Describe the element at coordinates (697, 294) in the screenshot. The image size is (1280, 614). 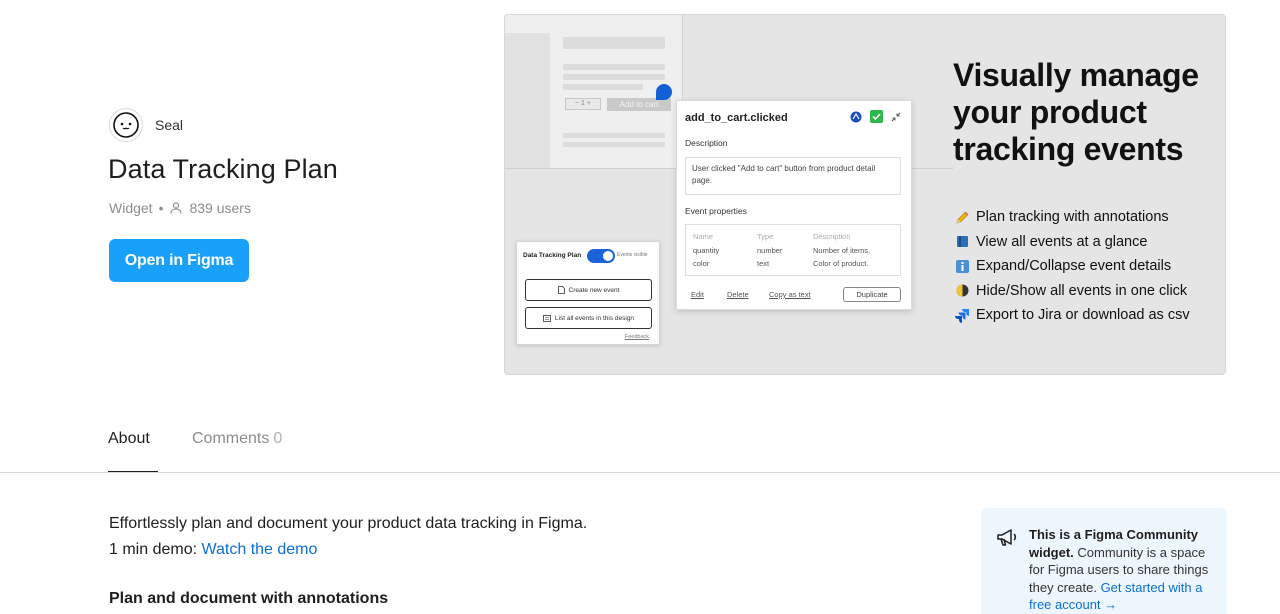
I see `edit-link: Edit` at that location.